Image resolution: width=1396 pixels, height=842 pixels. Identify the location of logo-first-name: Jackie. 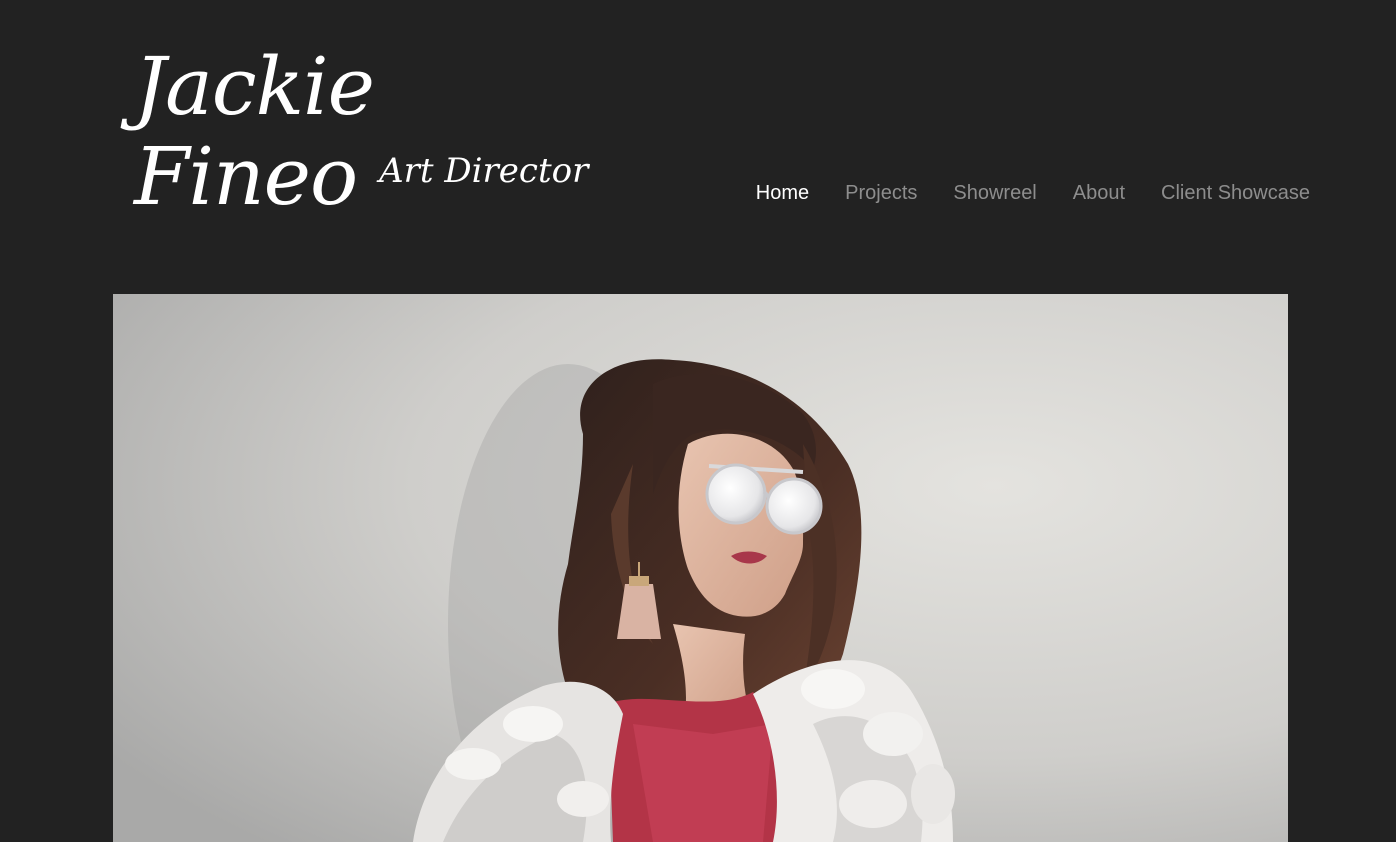
(254, 86).